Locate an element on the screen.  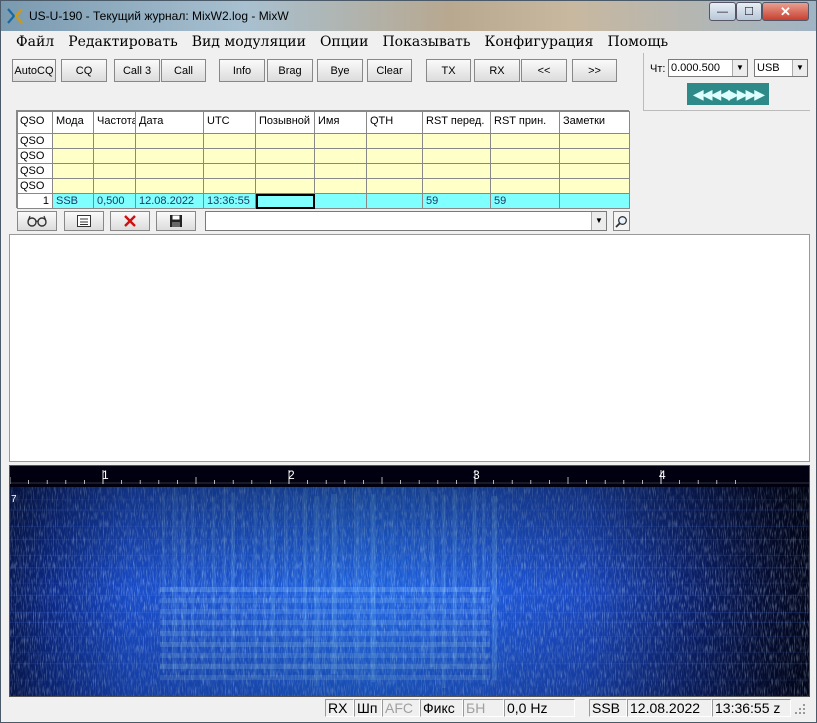
col-header-date: Дата is located at coordinates (169, 122).